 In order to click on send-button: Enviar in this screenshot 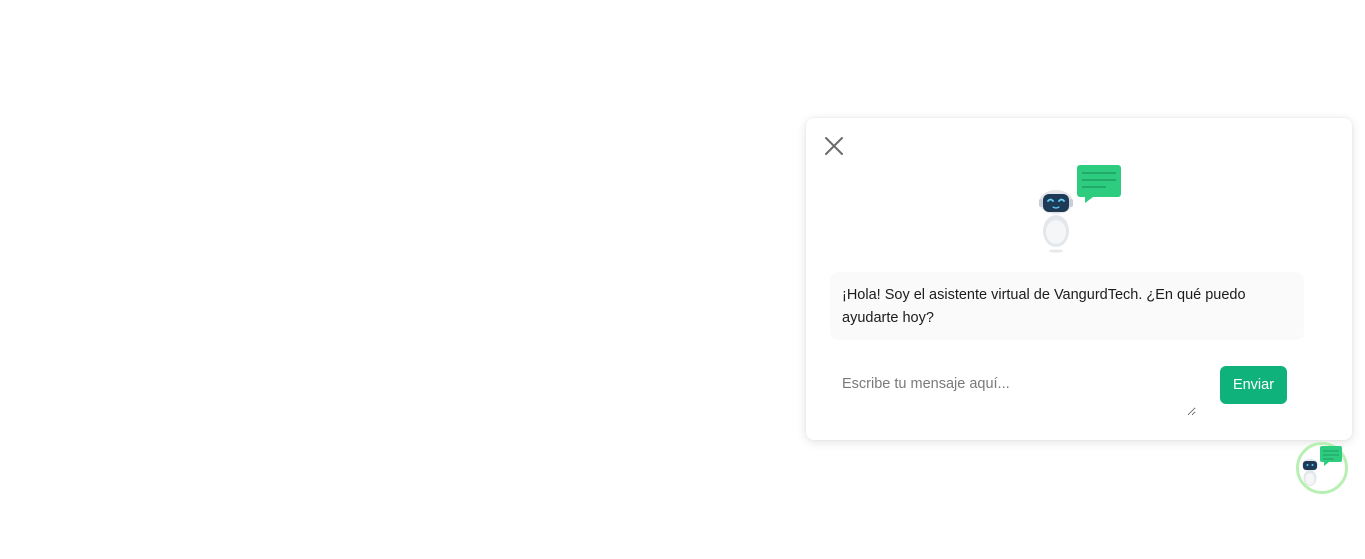, I will do `click(1253, 385)`.